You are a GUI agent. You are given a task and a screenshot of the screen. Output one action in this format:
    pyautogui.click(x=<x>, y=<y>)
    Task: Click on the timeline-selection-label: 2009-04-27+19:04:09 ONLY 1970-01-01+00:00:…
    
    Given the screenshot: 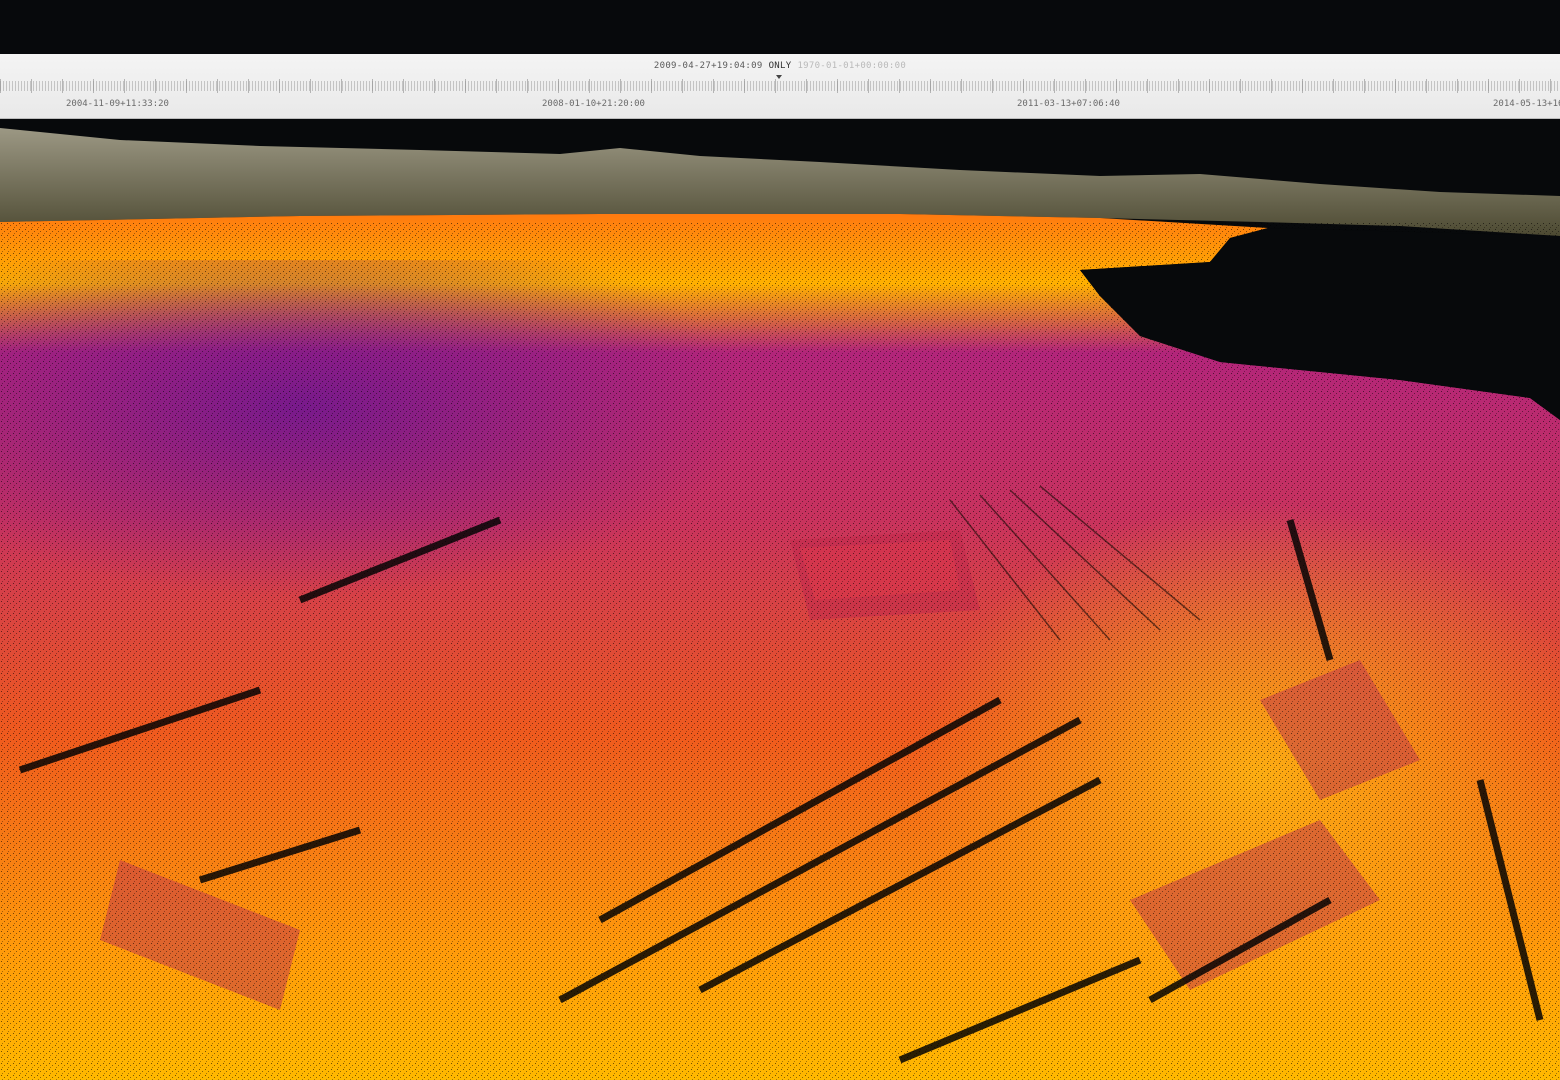 What is the action you would take?
    pyautogui.click(x=780, y=66)
    